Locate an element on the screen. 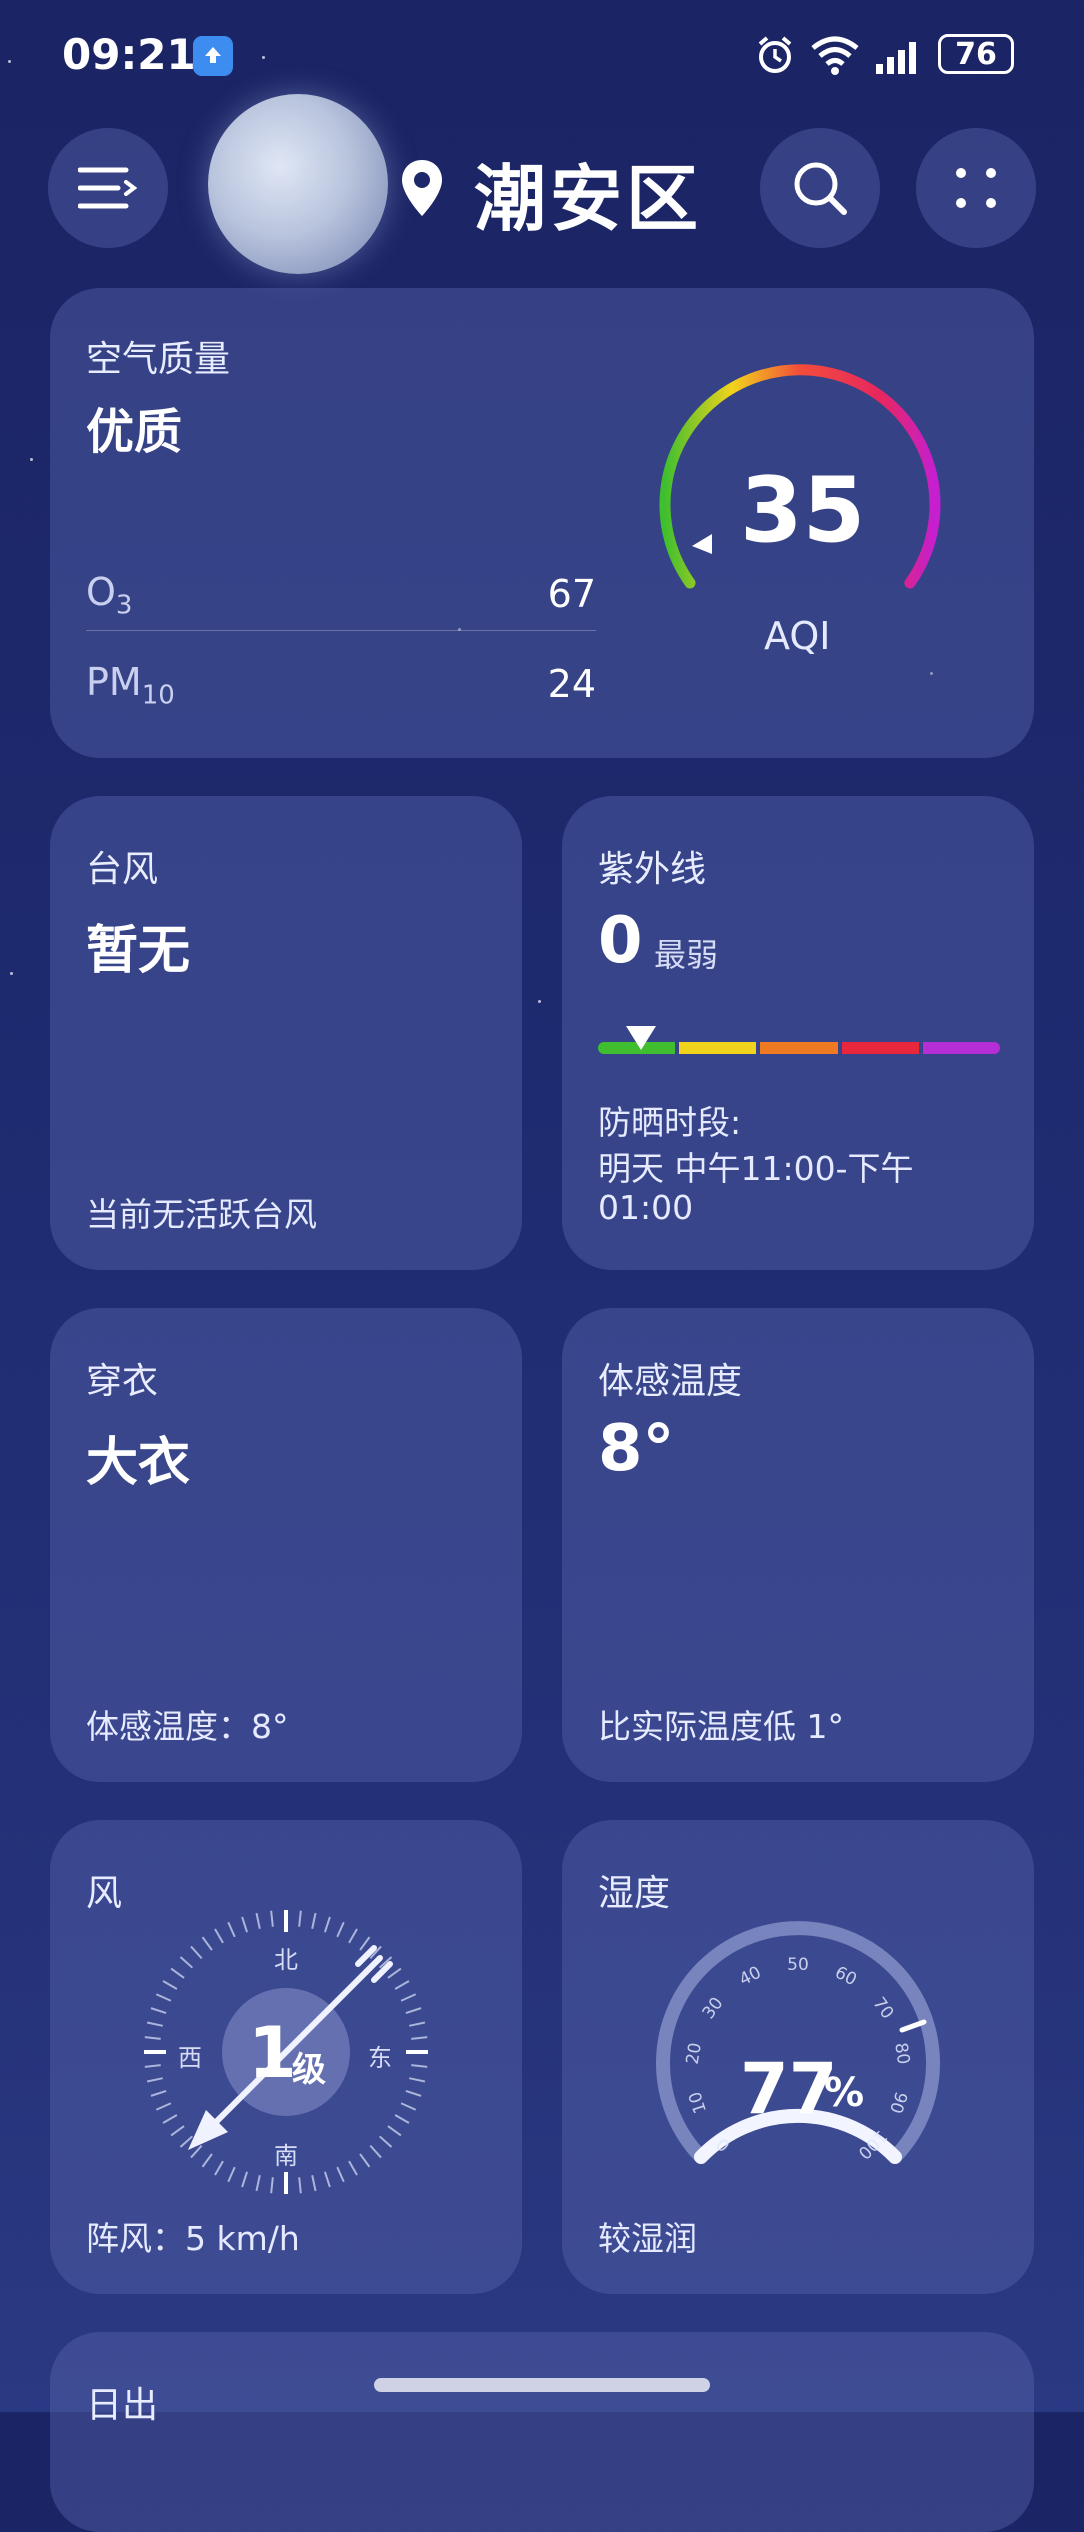  typhoon-card: 台风 暂无 当前无活跃台风 is located at coordinates (286, 1033).